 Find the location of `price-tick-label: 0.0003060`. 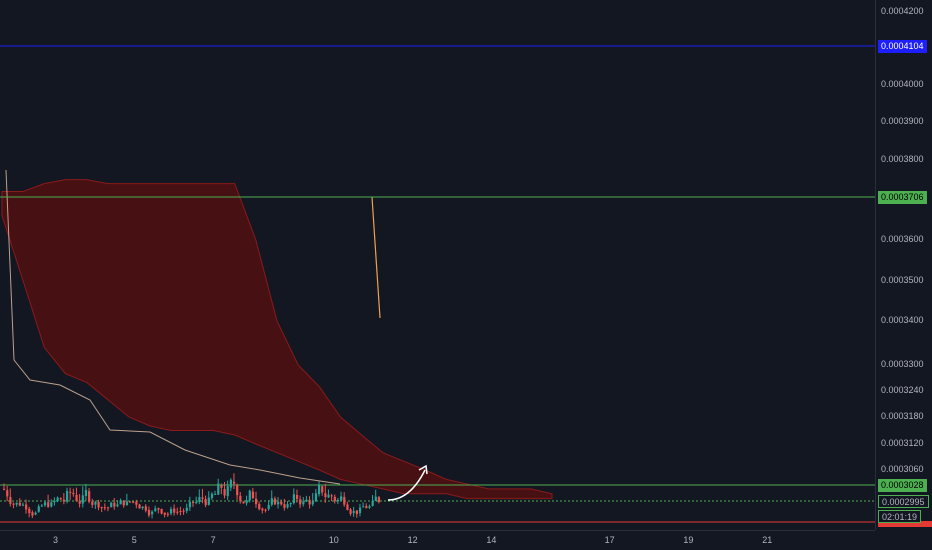

price-tick-label: 0.0003060 is located at coordinates (902, 469).